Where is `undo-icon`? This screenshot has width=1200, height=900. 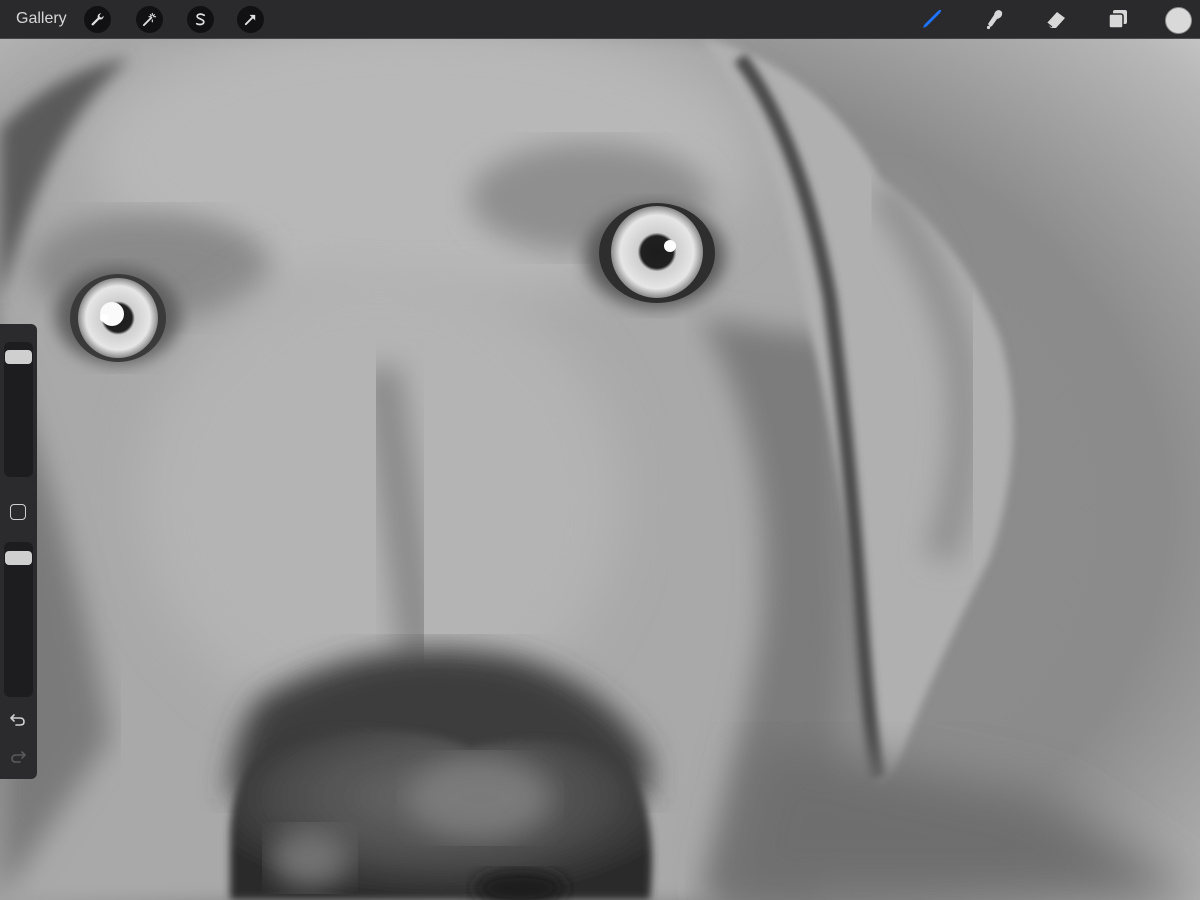 undo-icon is located at coordinates (18, 720).